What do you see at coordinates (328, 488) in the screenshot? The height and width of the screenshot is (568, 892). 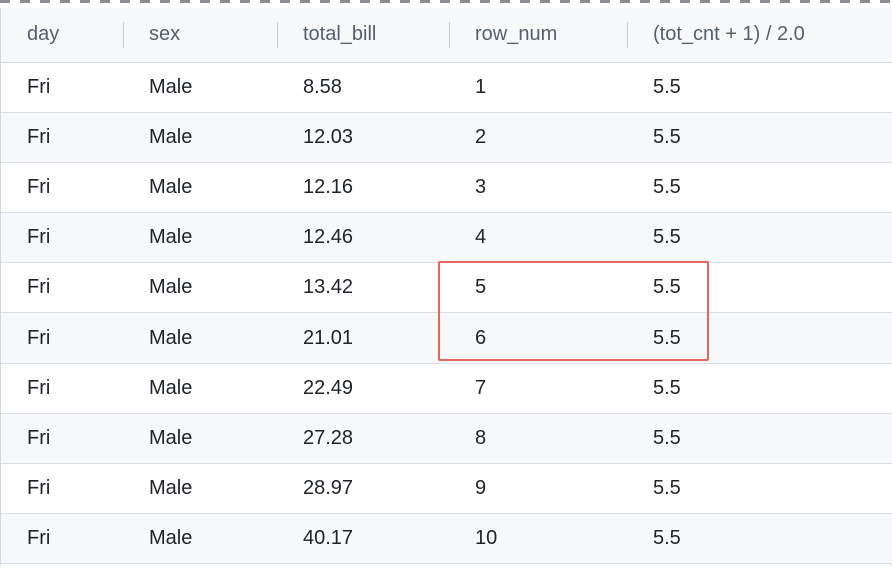 I see `cell-total-bill: 28.97` at bounding box center [328, 488].